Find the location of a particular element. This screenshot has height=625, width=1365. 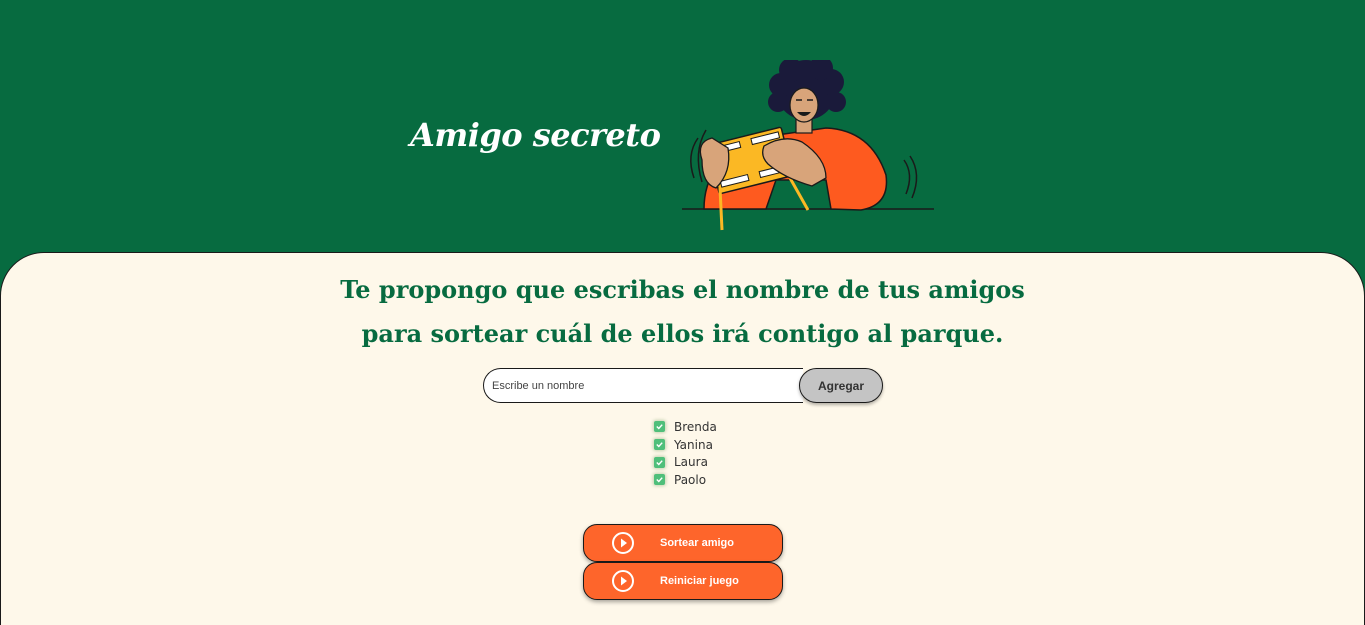

page-title: Amigo secreto is located at coordinates (535, 135).